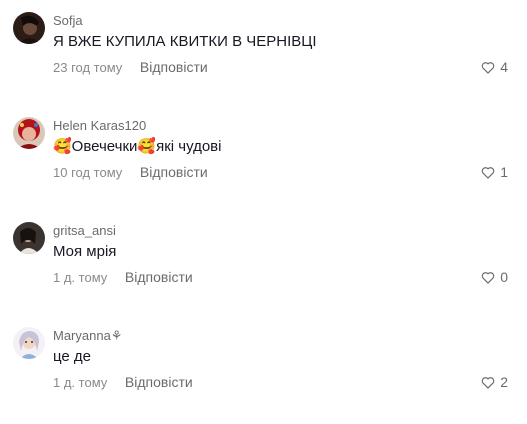  What do you see at coordinates (130, 67) in the screenshot?
I see `comment-meta: 23 год тому Відповісти` at bounding box center [130, 67].